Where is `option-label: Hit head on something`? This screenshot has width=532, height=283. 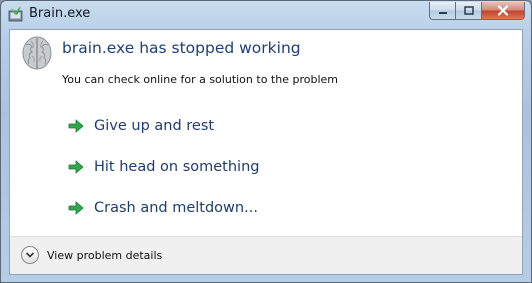
option-label: Hit head on something is located at coordinates (177, 167).